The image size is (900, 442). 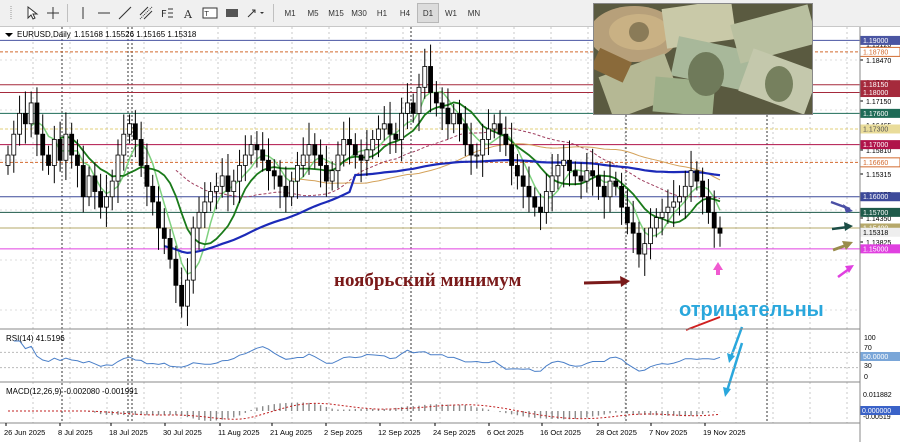 I want to click on timeframe-m15: M15, so click(x=336, y=13).